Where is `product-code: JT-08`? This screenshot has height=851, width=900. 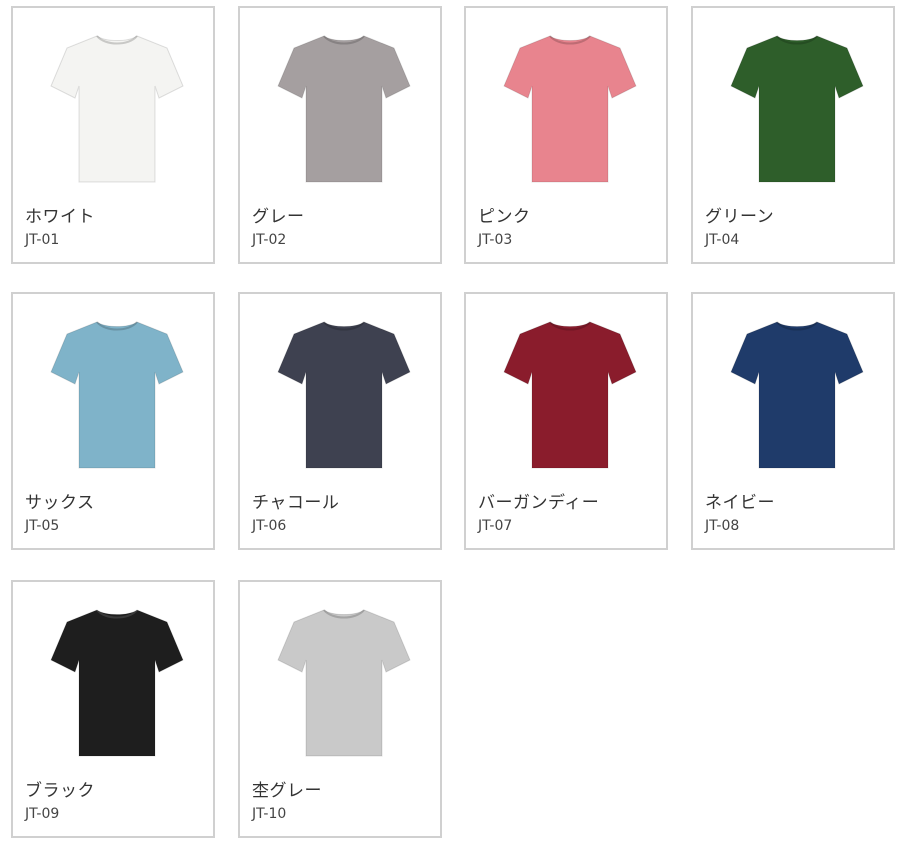
product-code: JT-08 is located at coordinates (722, 526).